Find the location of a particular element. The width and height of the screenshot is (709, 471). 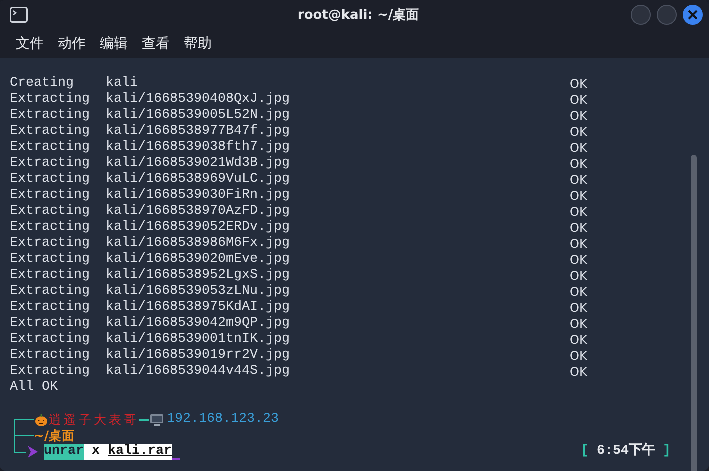

scrollbar-thumb is located at coordinates (694, 313).